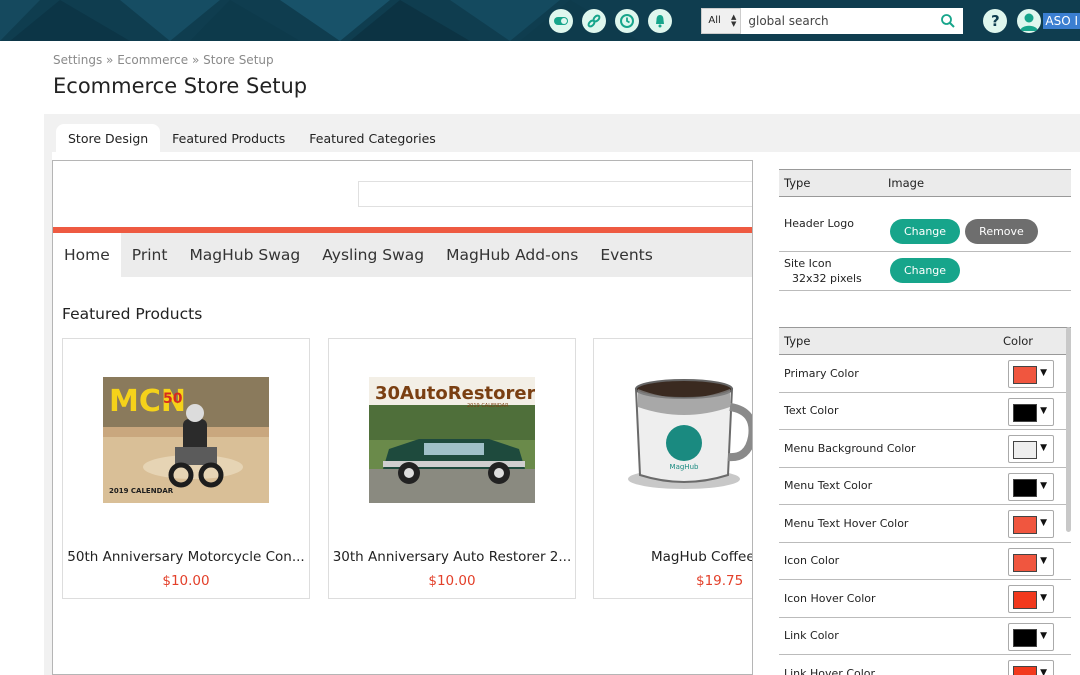 This screenshot has height=675, width=1080. I want to click on product-image-badge: MagHub, so click(684, 467).